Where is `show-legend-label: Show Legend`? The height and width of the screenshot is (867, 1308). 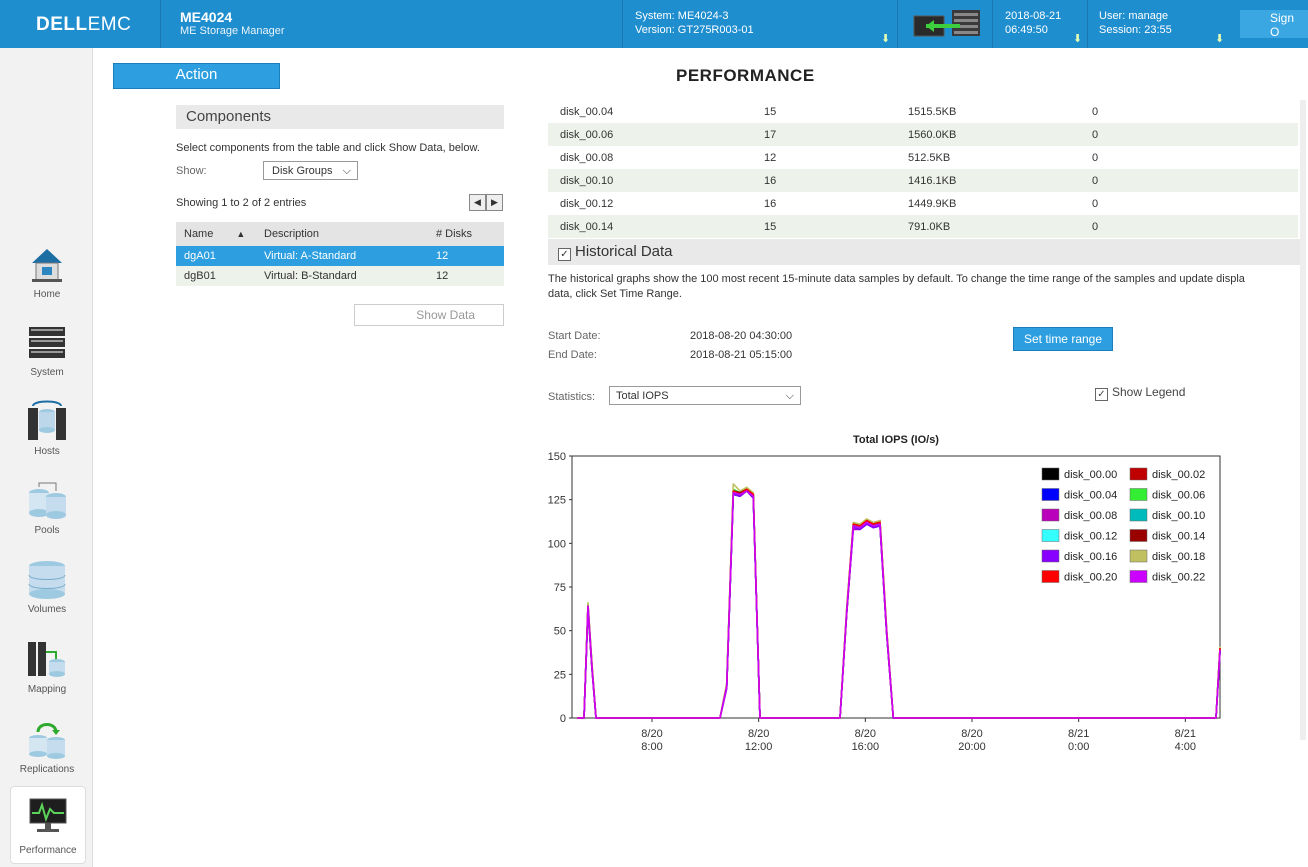 show-legend-label: Show Legend is located at coordinates (1149, 392).